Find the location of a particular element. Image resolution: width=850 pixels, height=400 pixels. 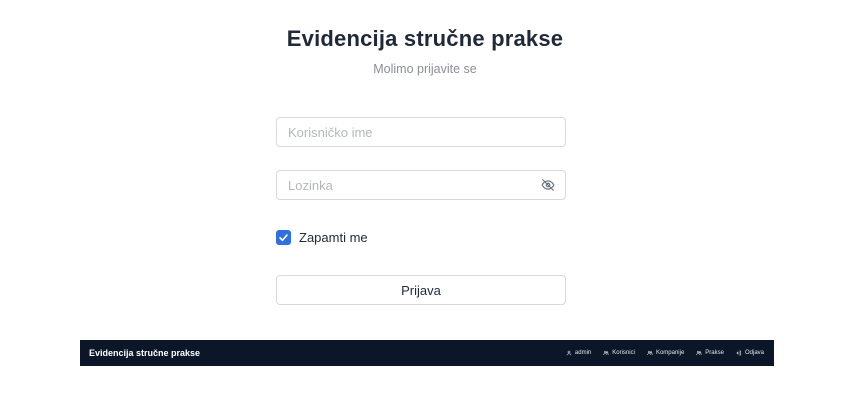

remember-checkbox is located at coordinates (283, 237).